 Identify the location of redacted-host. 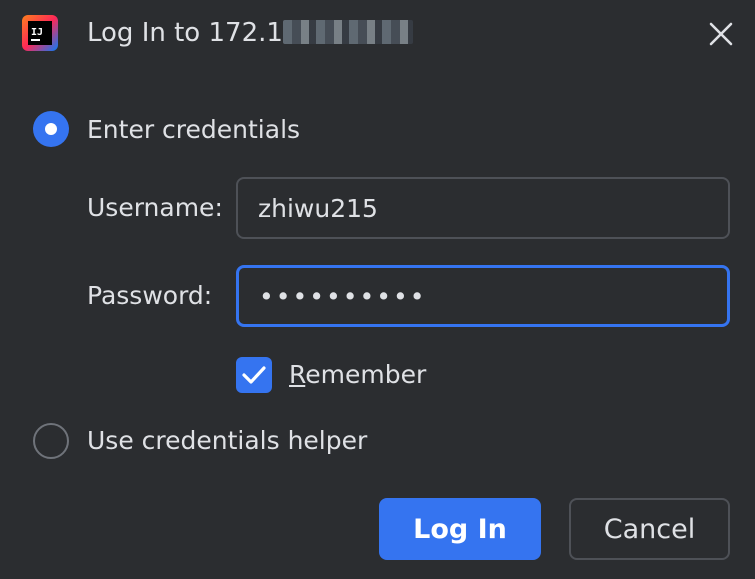
(347, 31).